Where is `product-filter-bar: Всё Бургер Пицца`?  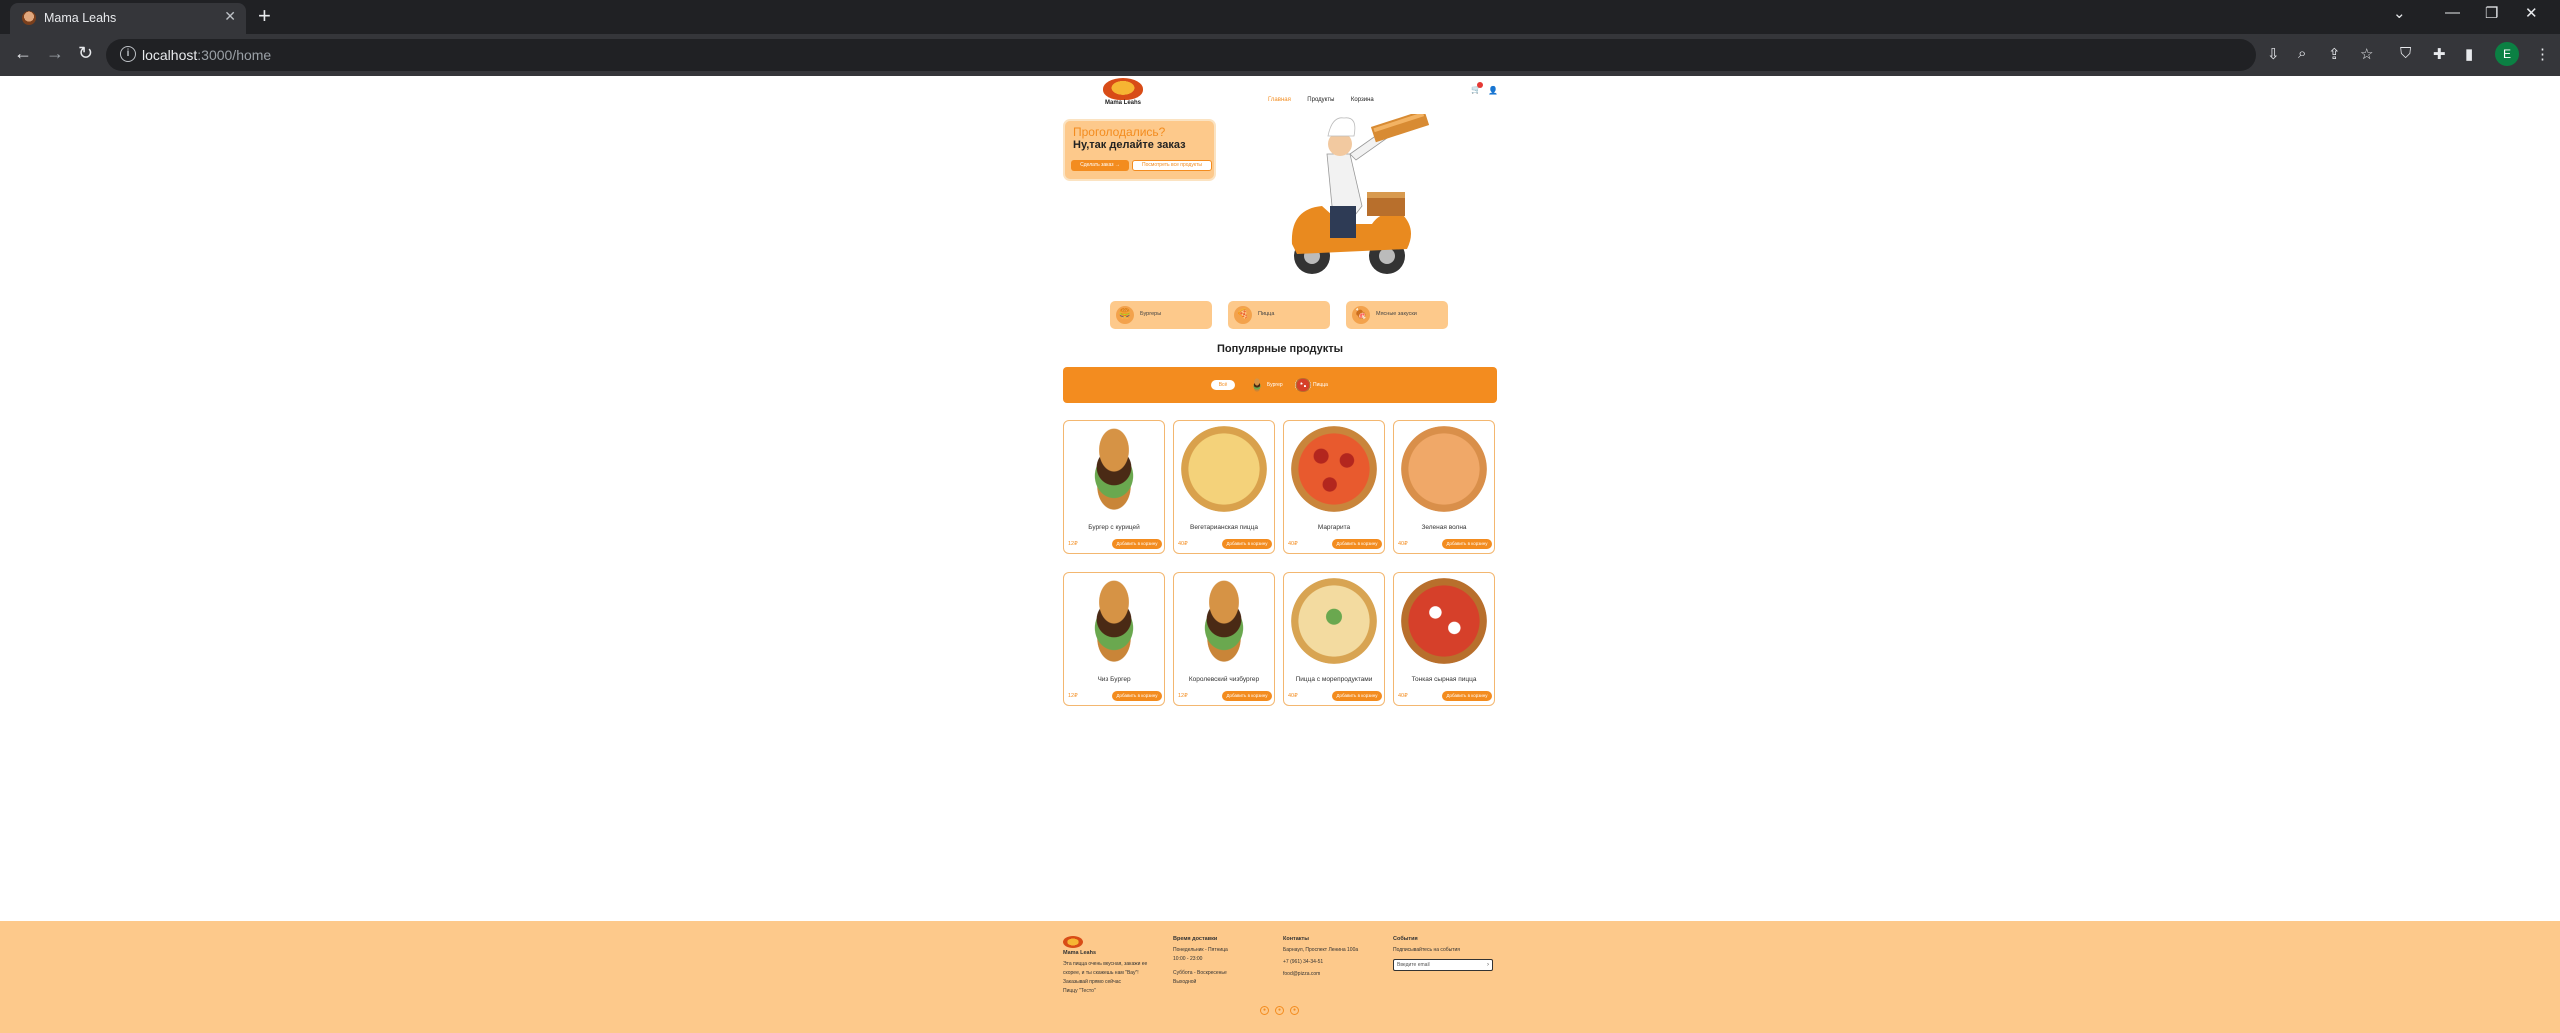 product-filter-bar: Всё Бургер Пицца is located at coordinates (1280, 385).